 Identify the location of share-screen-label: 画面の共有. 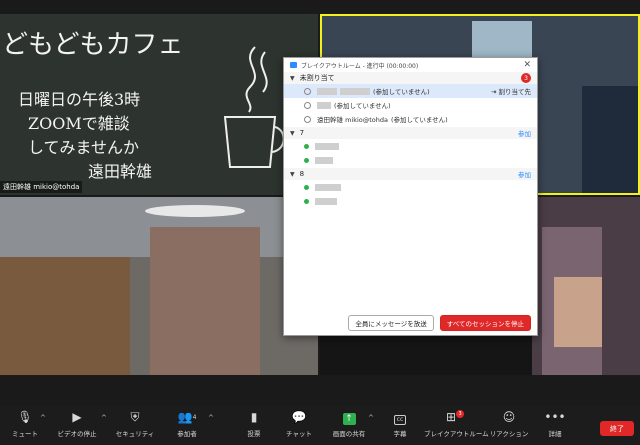
(349, 434).